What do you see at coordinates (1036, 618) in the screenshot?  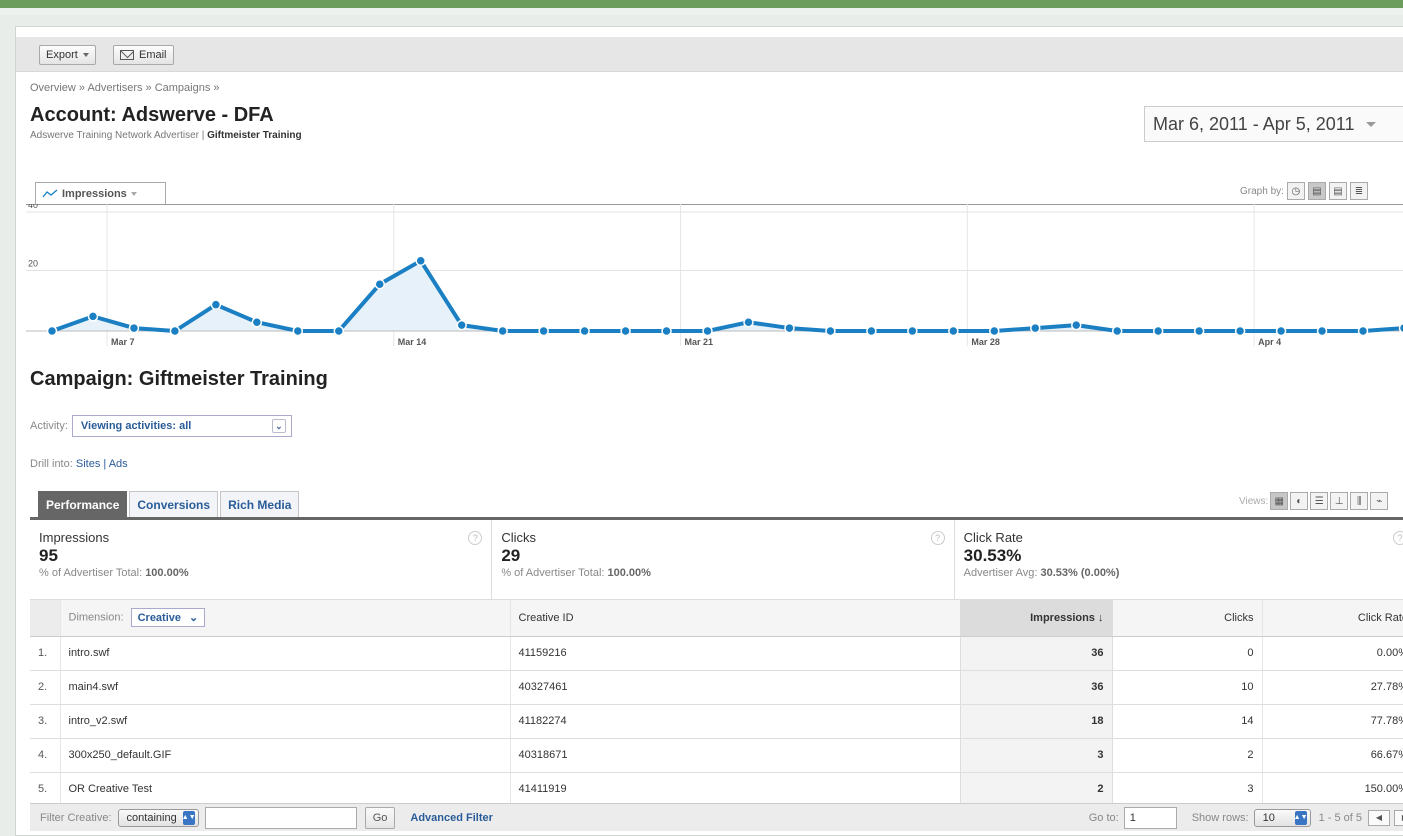 I see `impressions-header: Impressions ↓` at bounding box center [1036, 618].